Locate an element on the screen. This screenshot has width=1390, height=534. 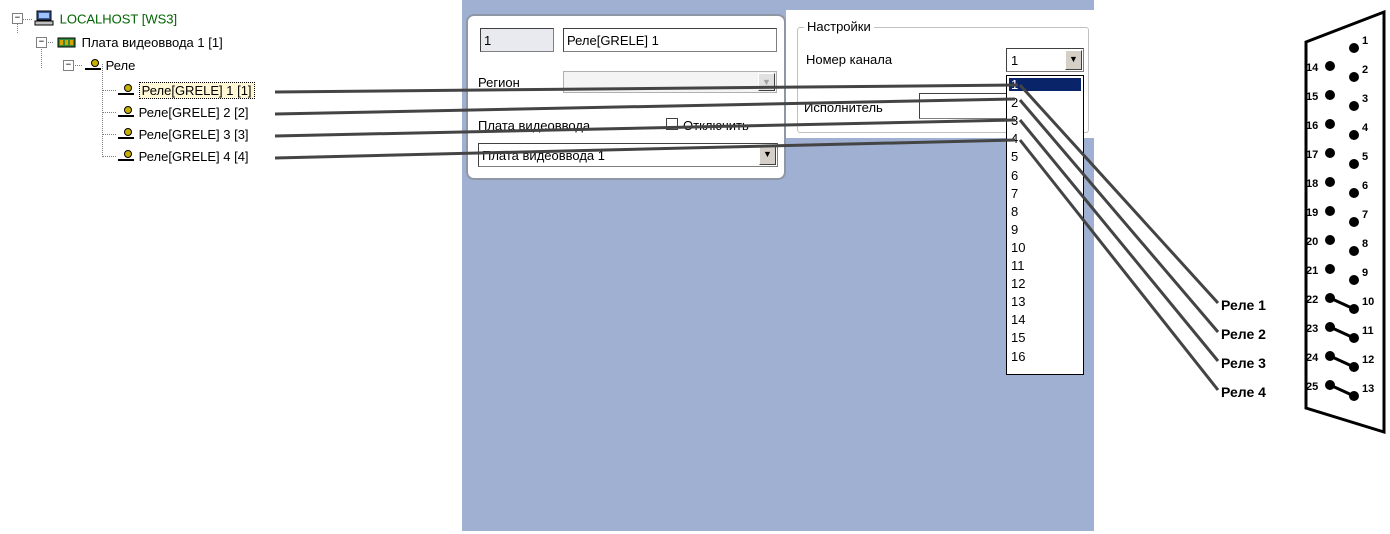
tree-label: Реле[GRELE] 1 [1] is located at coordinates (196, 90).